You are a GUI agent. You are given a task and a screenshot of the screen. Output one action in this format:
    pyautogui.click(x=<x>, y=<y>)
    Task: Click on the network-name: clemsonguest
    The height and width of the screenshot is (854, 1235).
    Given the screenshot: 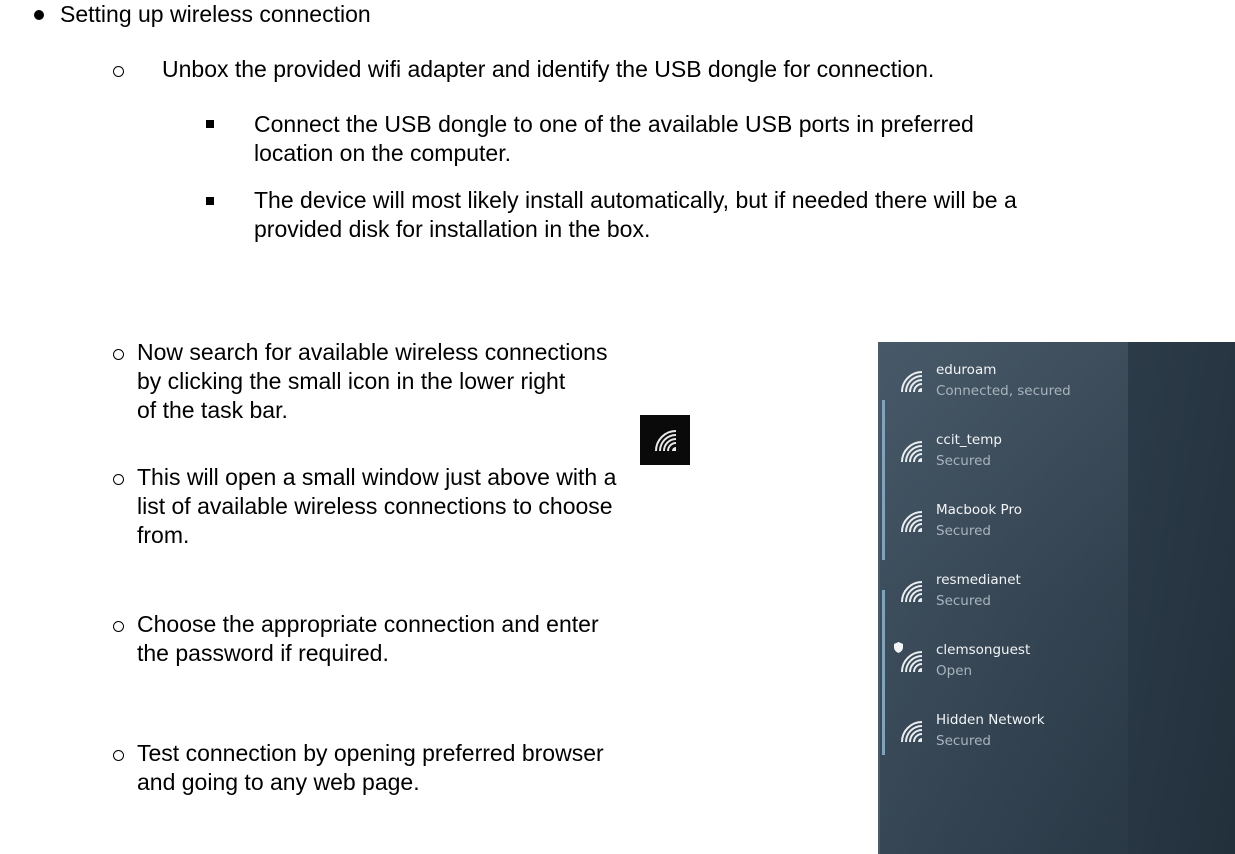 What is the action you would take?
    pyautogui.click(x=983, y=650)
    